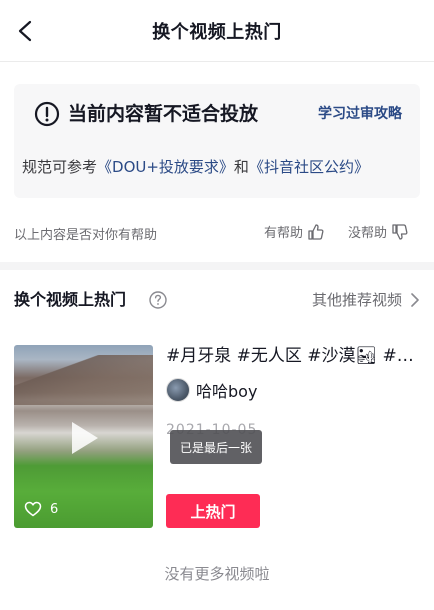 This screenshot has height=610, width=434. What do you see at coordinates (400, 231) in the screenshot?
I see `thumbs-down-icon` at bounding box center [400, 231].